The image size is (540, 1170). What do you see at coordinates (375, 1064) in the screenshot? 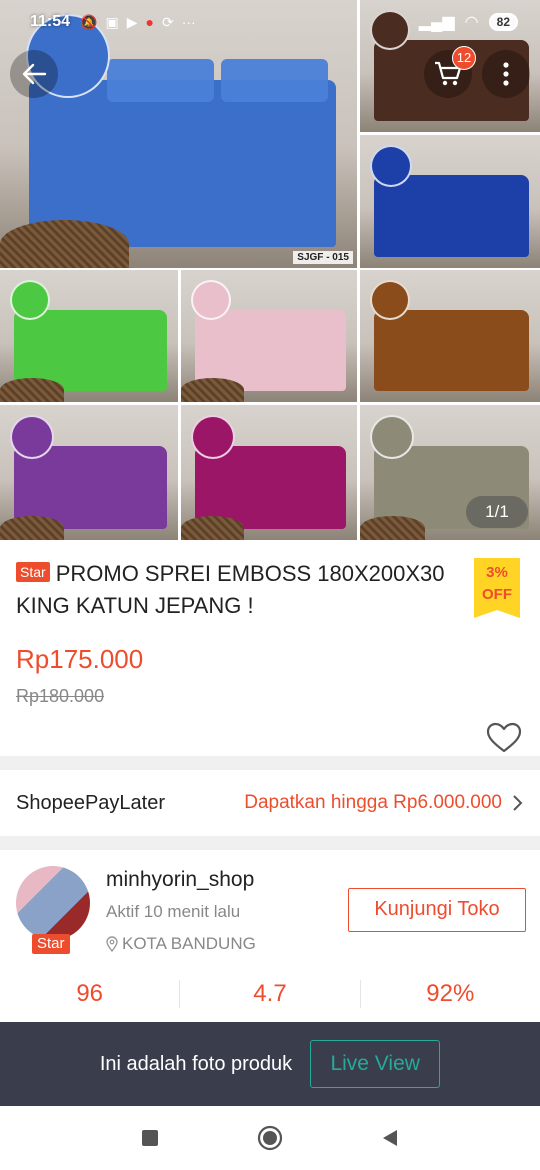
I see `live-view-button: Live View` at bounding box center [375, 1064].